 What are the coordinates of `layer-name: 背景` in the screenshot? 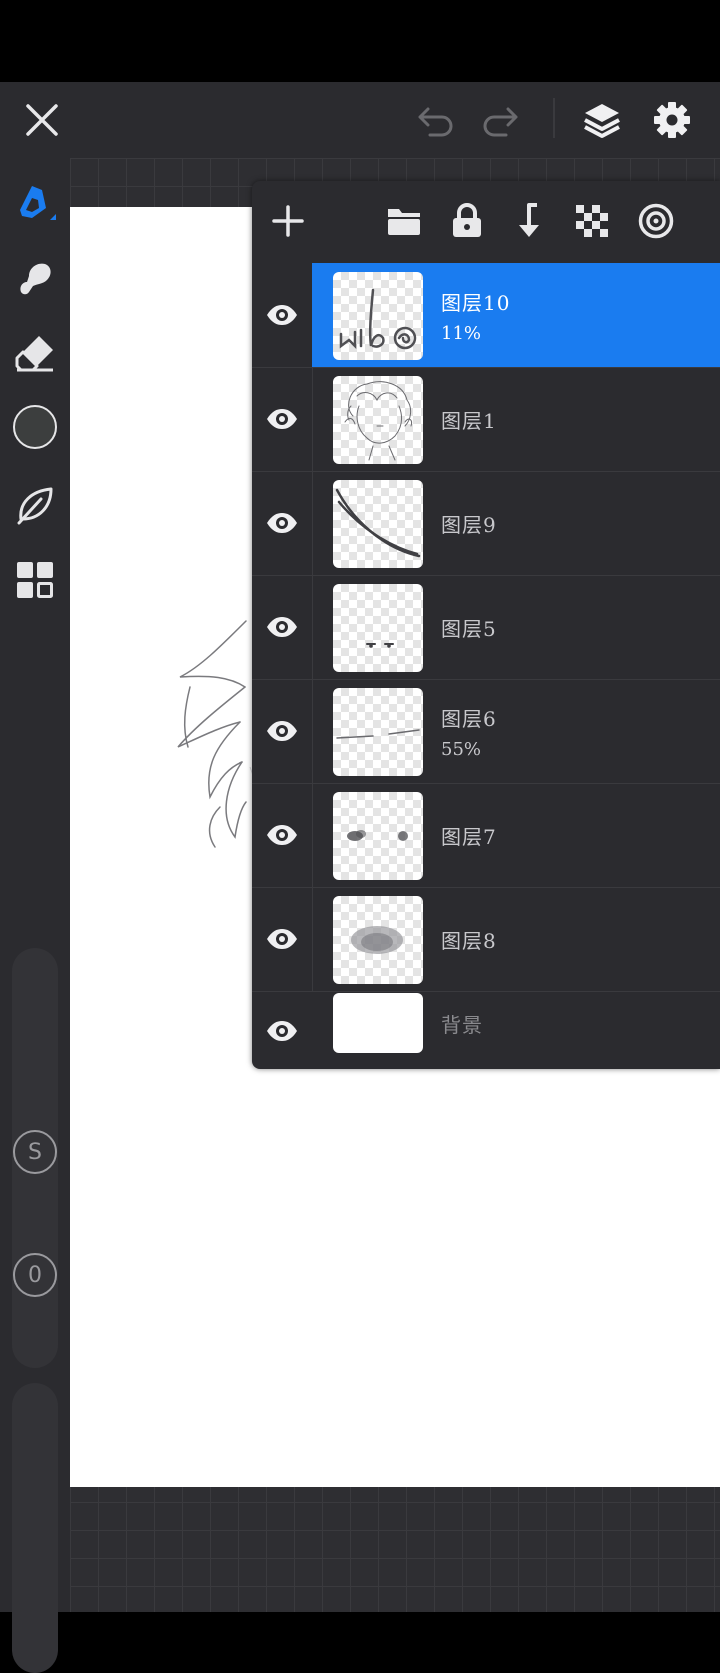 It's located at (462, 1025).